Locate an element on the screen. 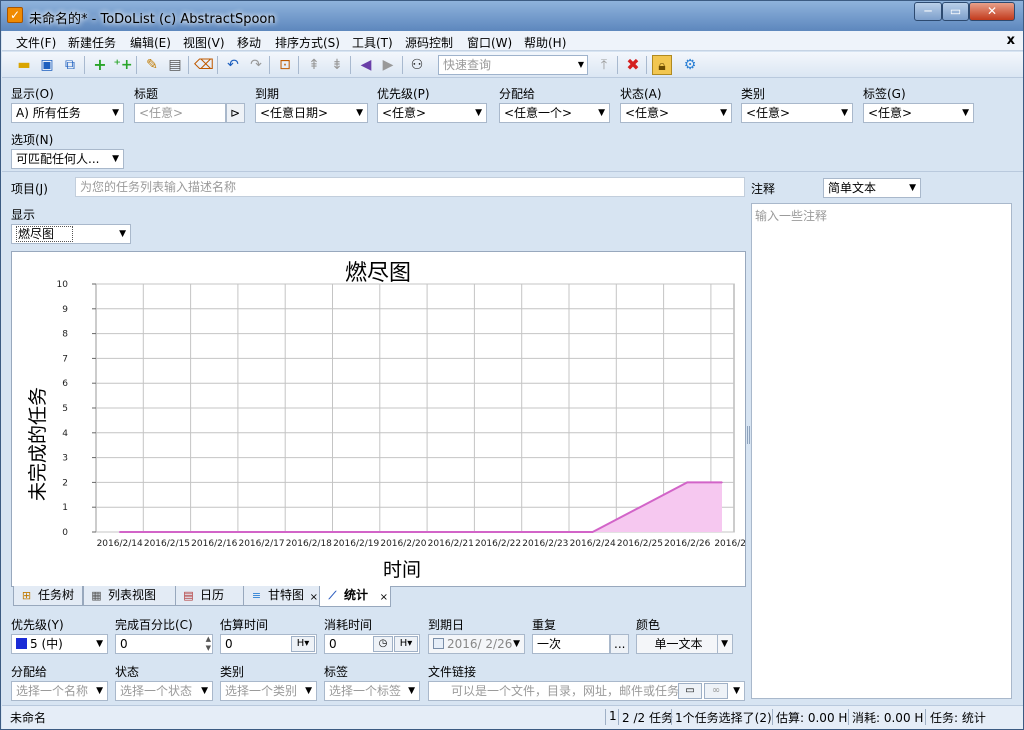  status-task-count: 2 /2 任务 is located at coordinates (647, 718).